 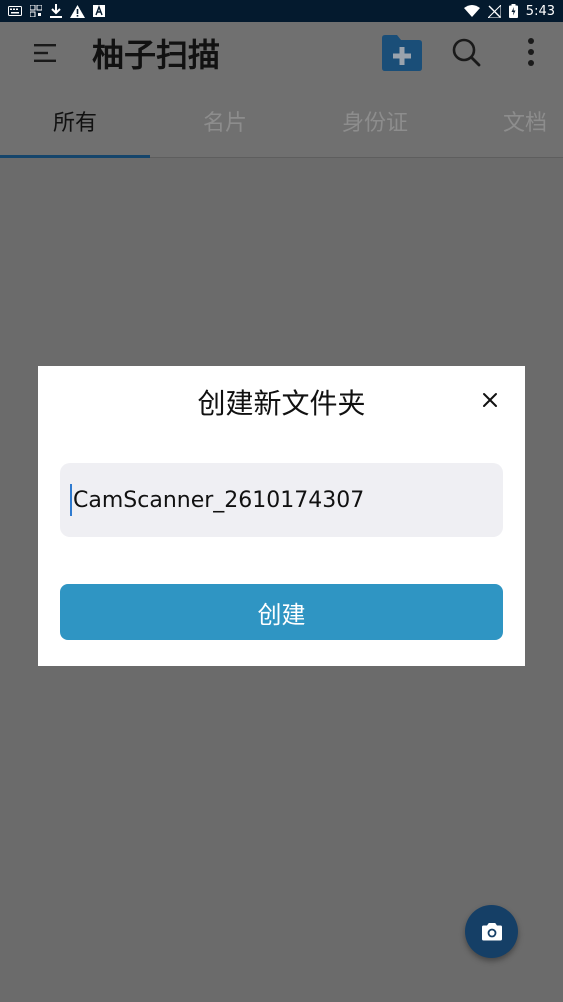 What do you see at coordinates (471, 11) in the screenshot?
I see `wifi-icon` at bounding box center [471, 11].